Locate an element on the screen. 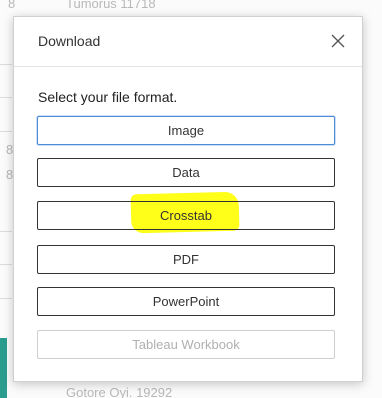 The image size is (382, 398). tableau-workbook-format-label: Tableau Workbook is located at coordinates (186, 344).